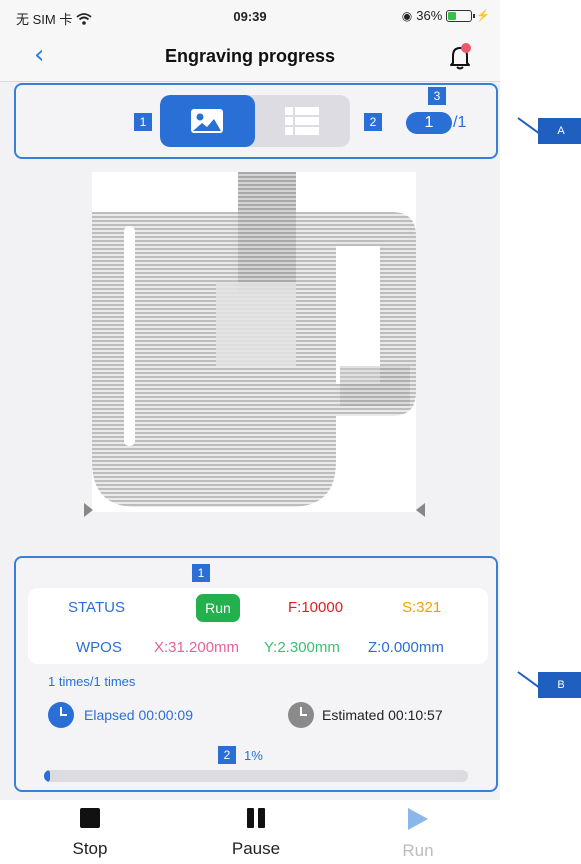 This screenshot has height=864, width=581. Describe the element at coordinates (96, 607) in the screenshot. I see `status-label: STATUS` at that location.